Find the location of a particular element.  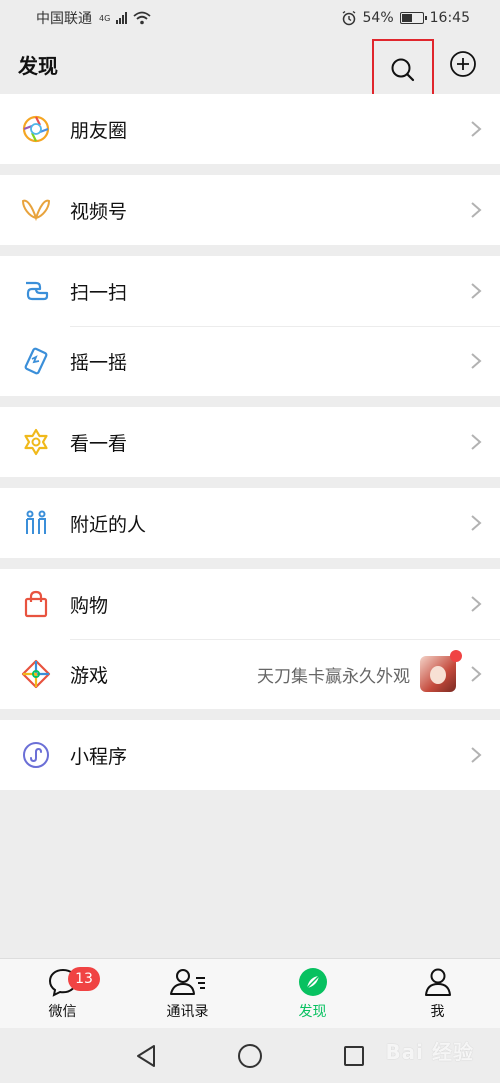

games-icon is located at coordinates (36, 674).